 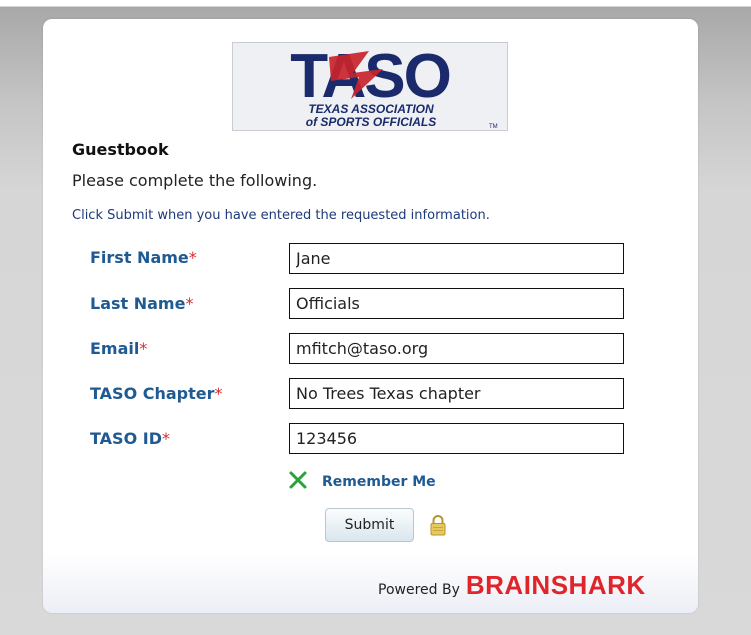 I want to click on taso-chapter-label: TASO Chapter*, so click(x=156, y=393).